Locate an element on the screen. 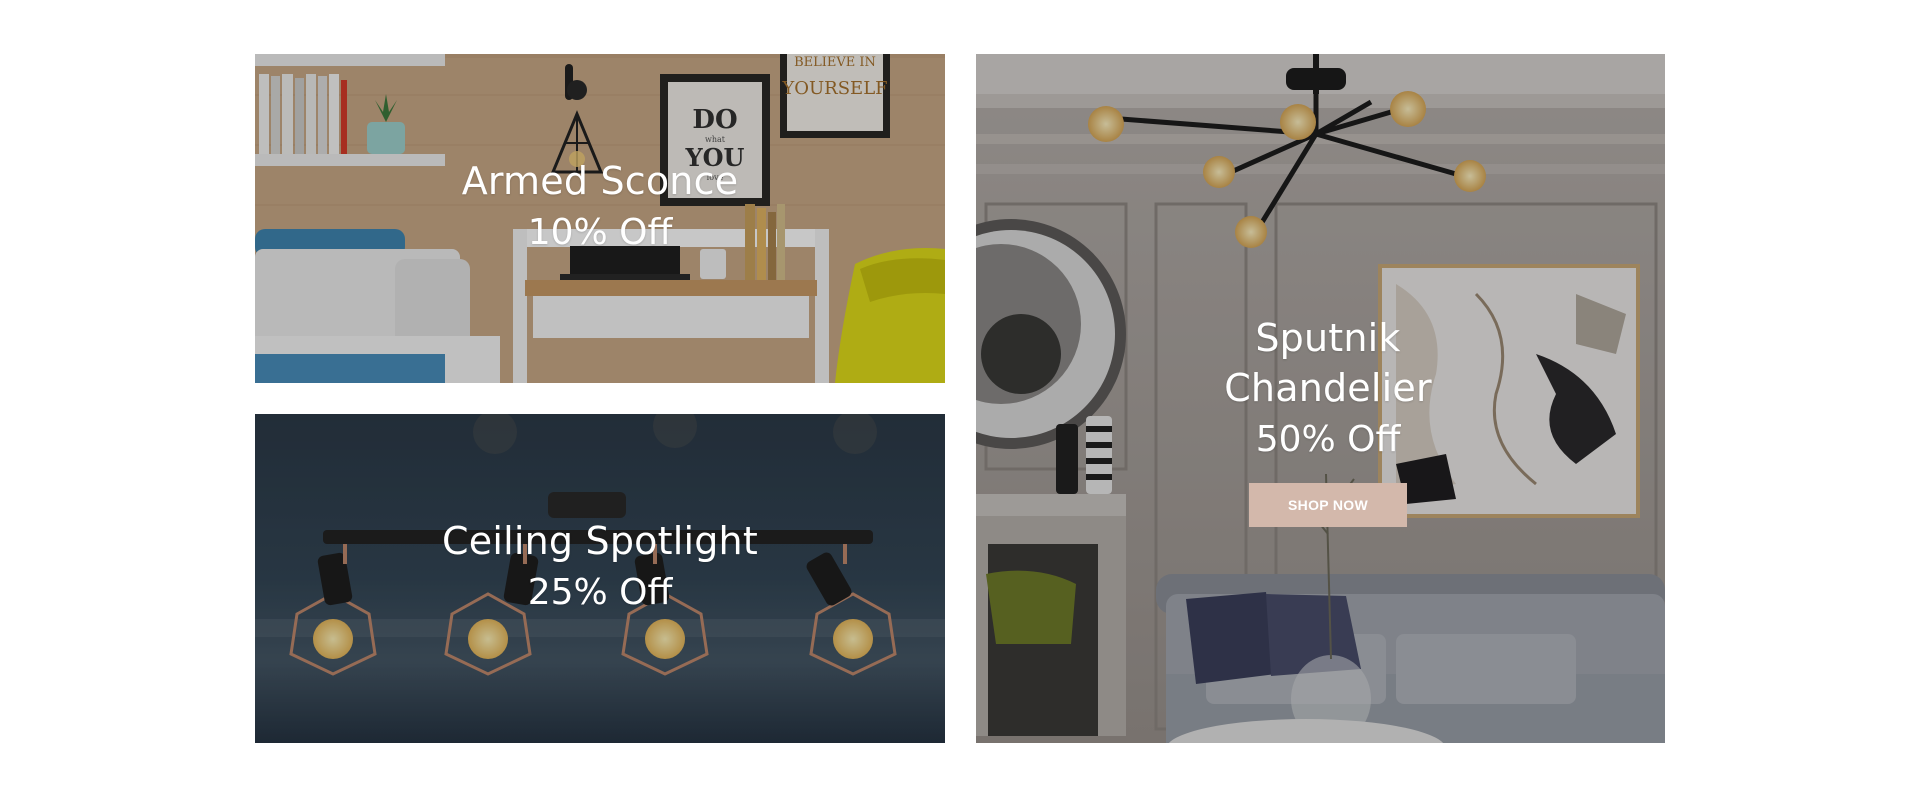 This screenshot has height=787, width=1920. promo-discount: 50% Off is located at coordinates (1328, 439).